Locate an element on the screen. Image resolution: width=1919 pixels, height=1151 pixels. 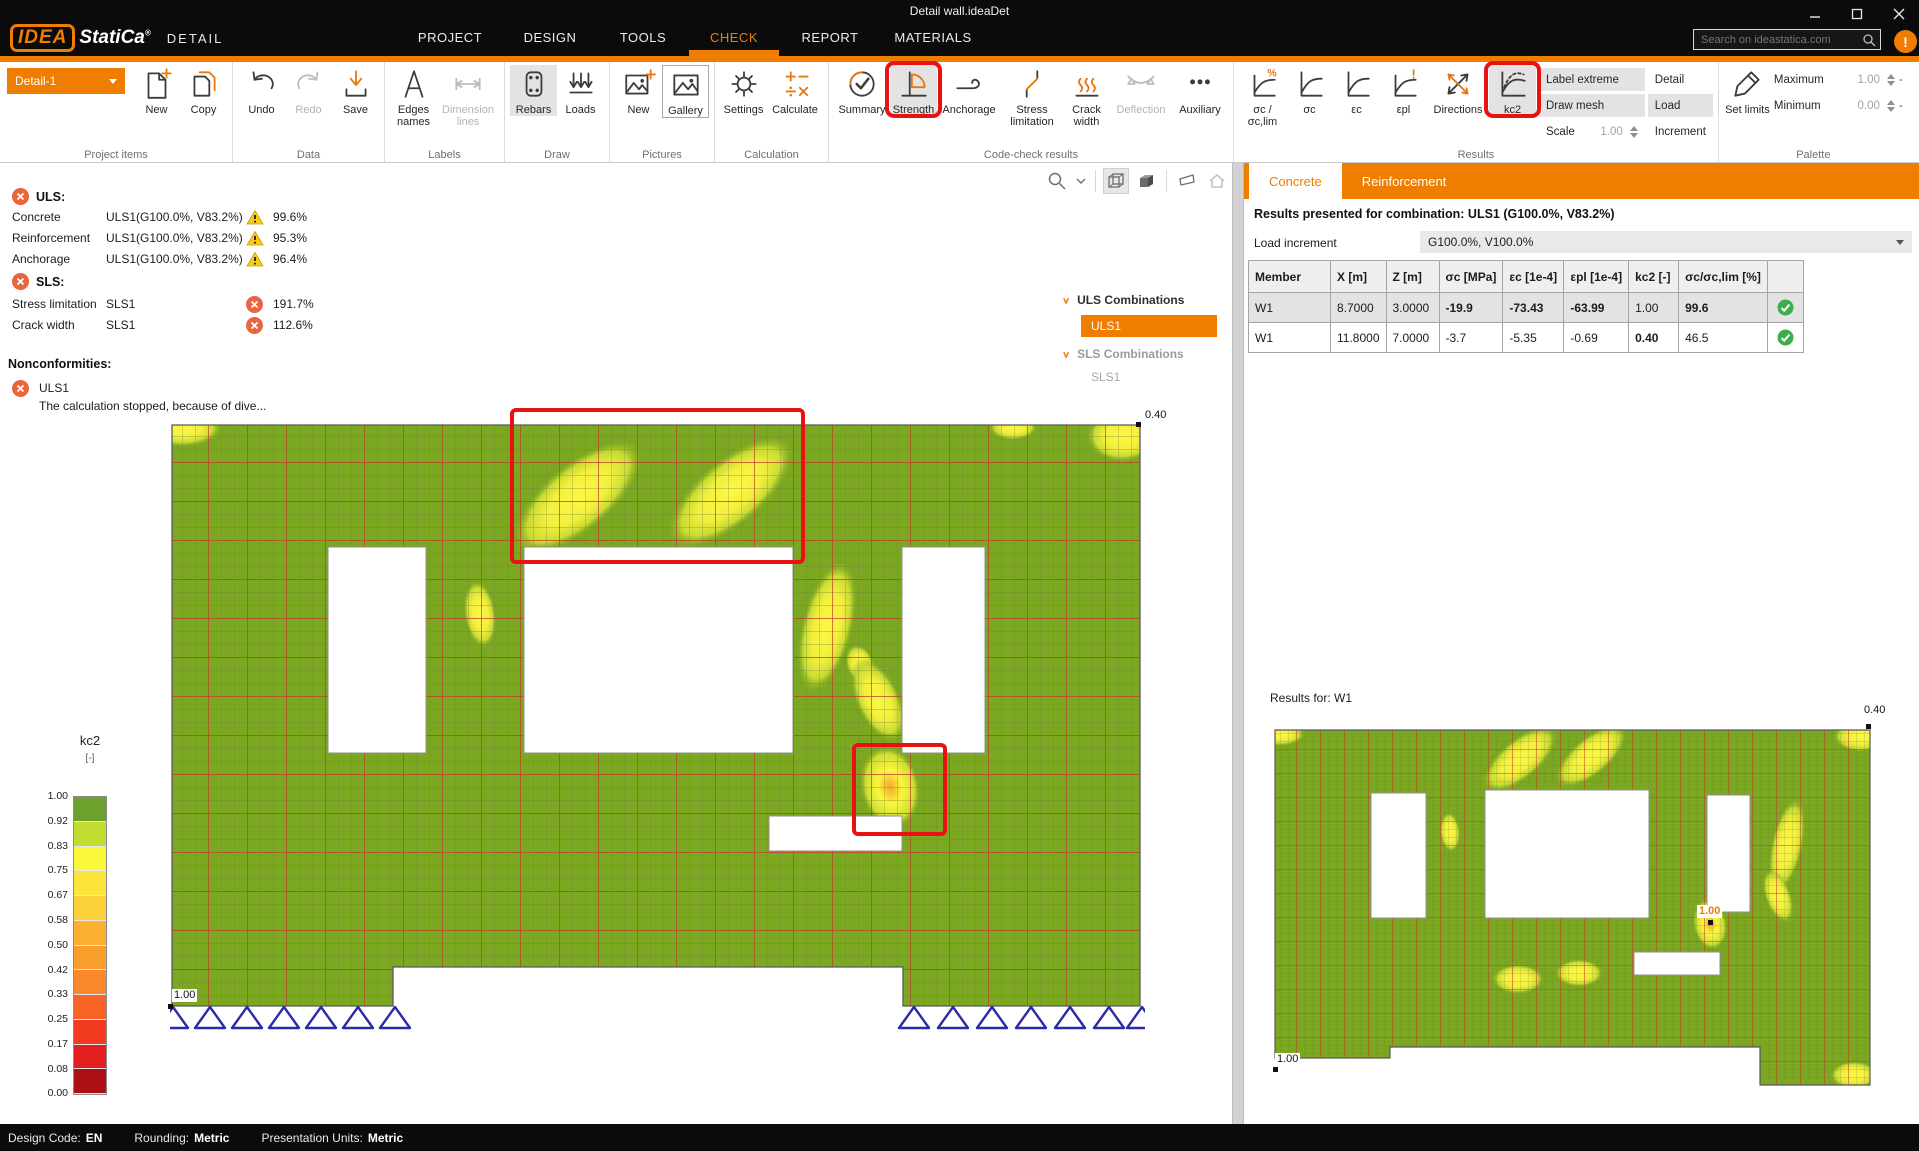
new-picture-button: New is located at coordinates (638, 90).